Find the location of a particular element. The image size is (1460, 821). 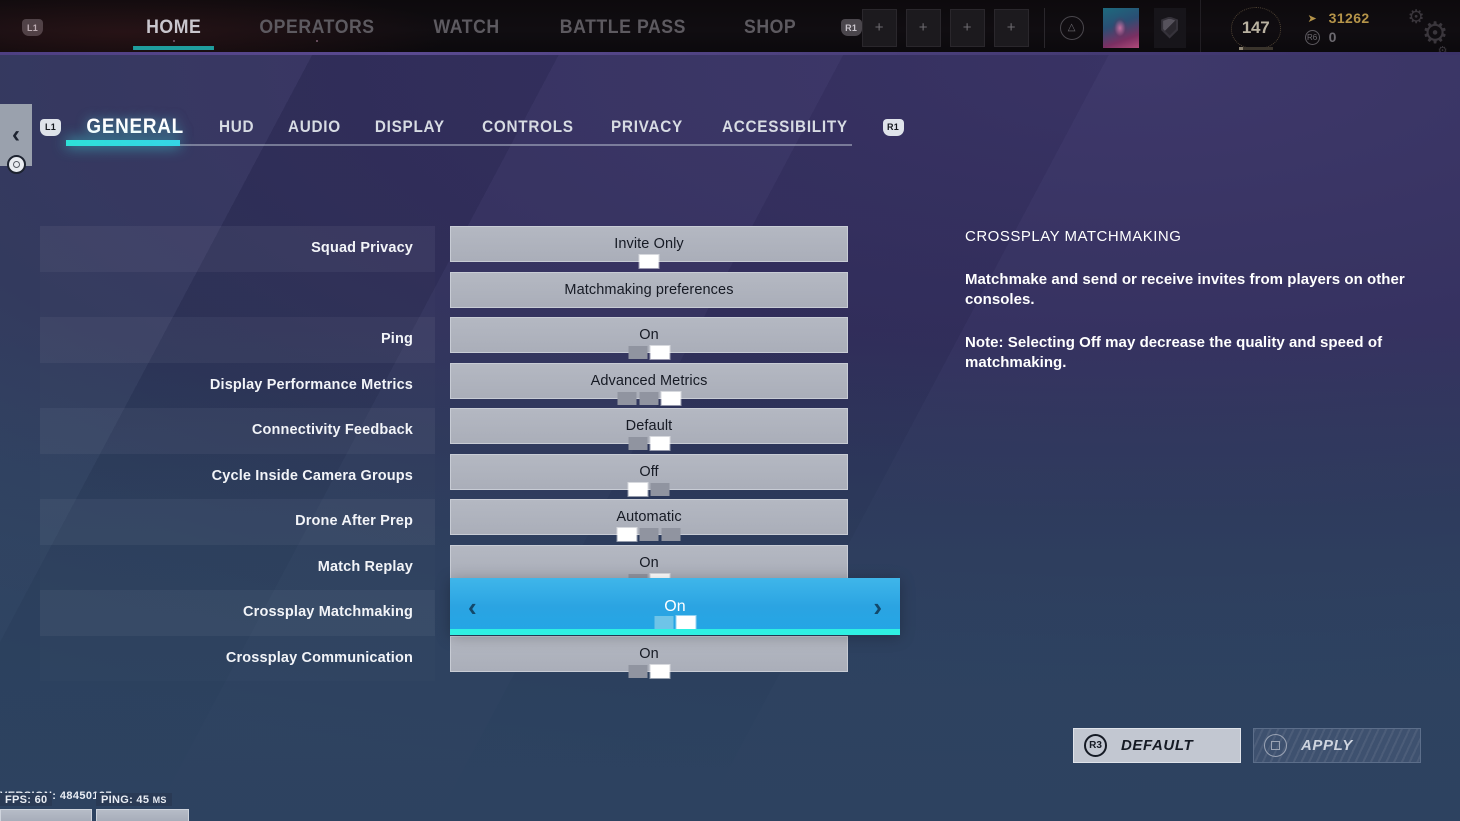

tab-active-indicator is located at coordinates (123, 143).